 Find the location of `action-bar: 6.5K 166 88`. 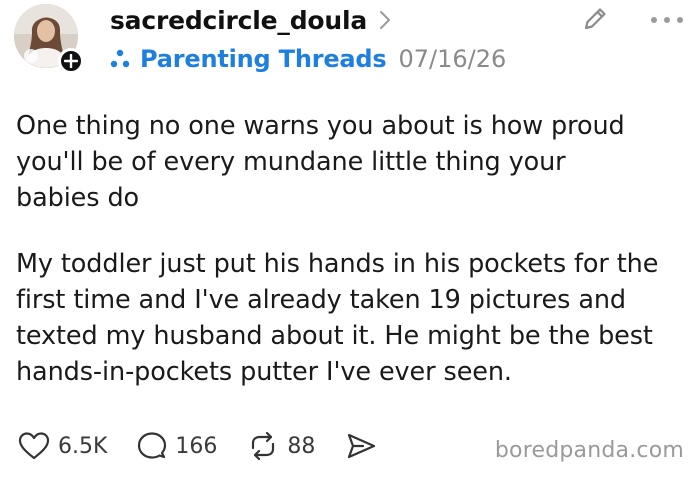

action-bar: 6.5K 166 88 is located at coordinates (212, 446).